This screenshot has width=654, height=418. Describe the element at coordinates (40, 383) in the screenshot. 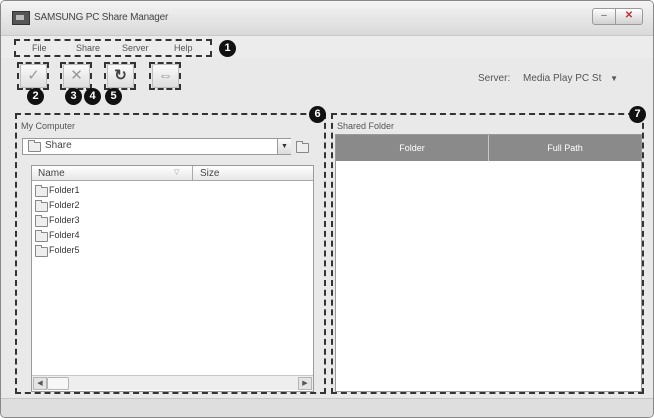

I see `scroll-left-icon: ◀` at that location.